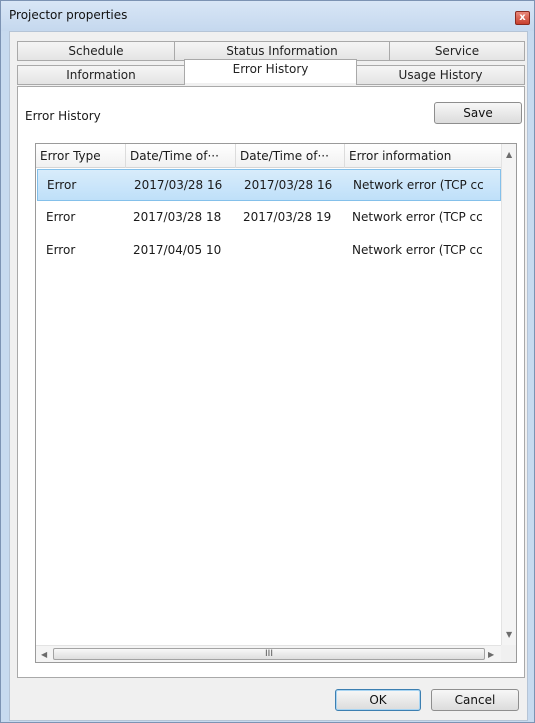 This screenshot has width=535, height=723. Describe the element at coordinates (81, 156) in the screenshot. I see `column-header-error-type: Error Type` at that location.